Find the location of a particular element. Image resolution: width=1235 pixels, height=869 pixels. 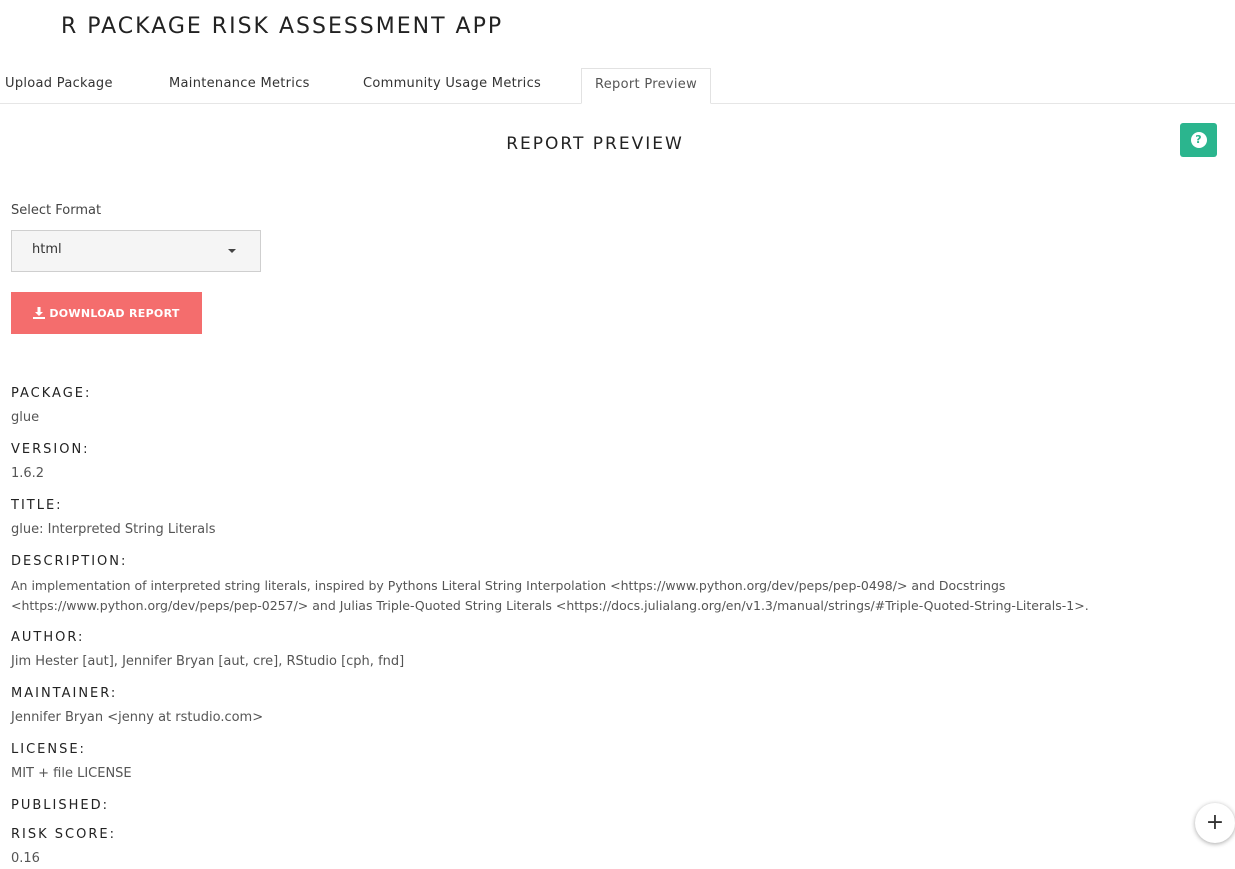

risk-score-value: 0.16 is located at coordinates (25, 858).